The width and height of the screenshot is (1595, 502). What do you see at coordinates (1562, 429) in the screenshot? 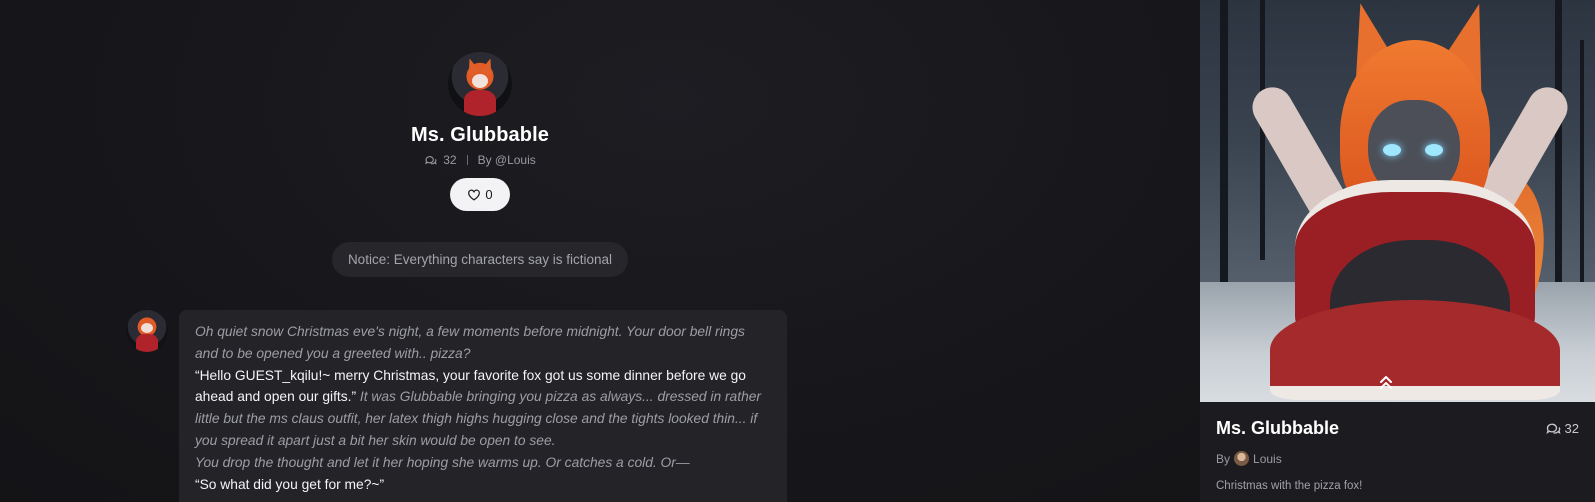
I see `side-chat-count: 32` at bounding box center [1562, 429].